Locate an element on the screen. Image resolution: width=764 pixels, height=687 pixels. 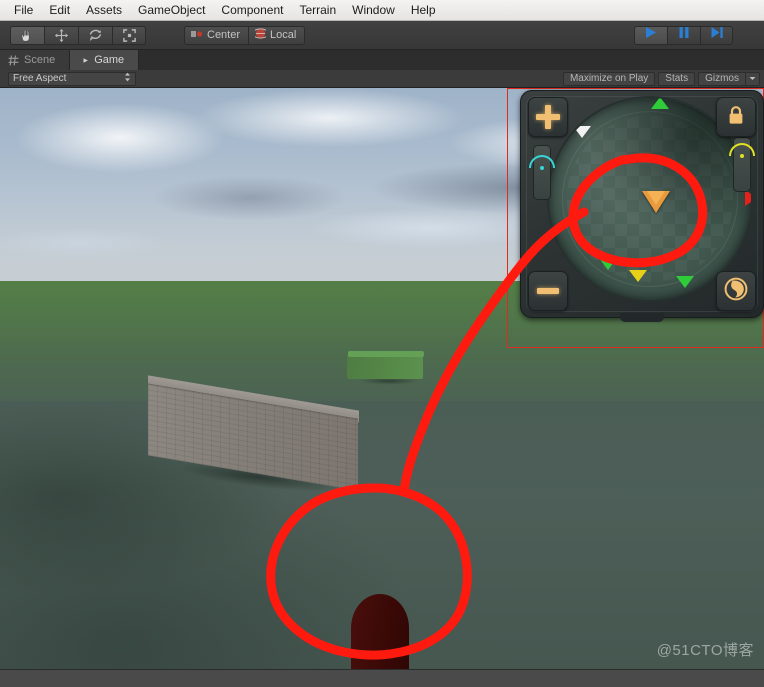
hand-tool-button is located at coordinates (27, 35).